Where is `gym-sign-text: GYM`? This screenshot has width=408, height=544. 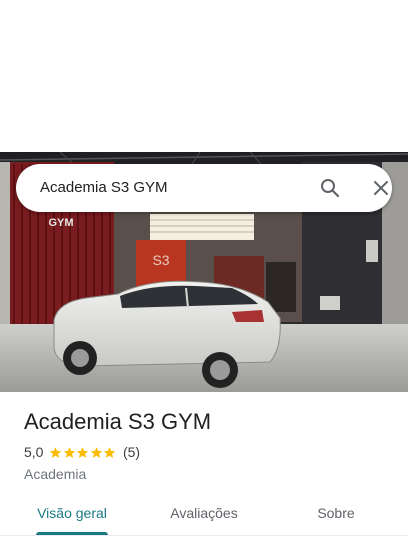 gym-sign-text: GYM is located at coordinates (60, 223).